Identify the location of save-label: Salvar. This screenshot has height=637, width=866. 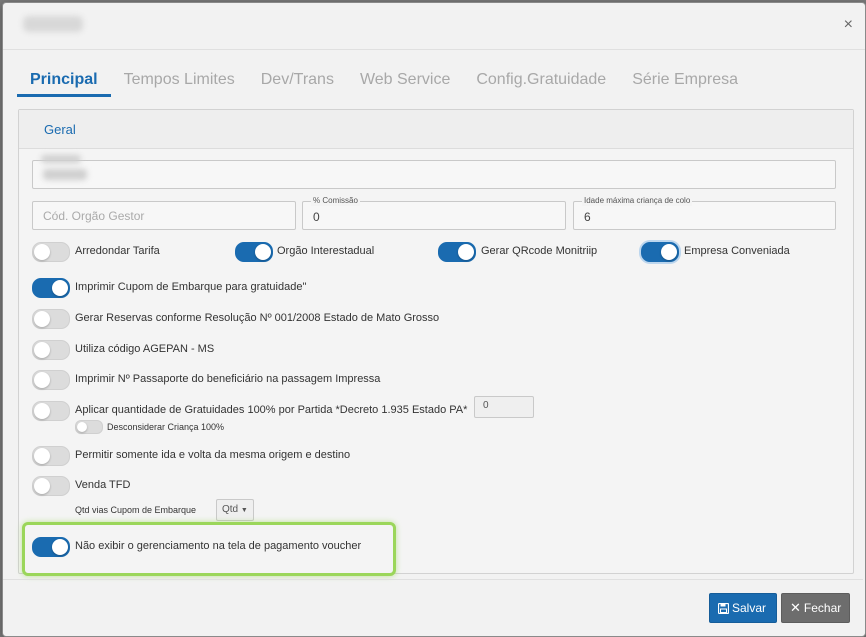
(749, 608).